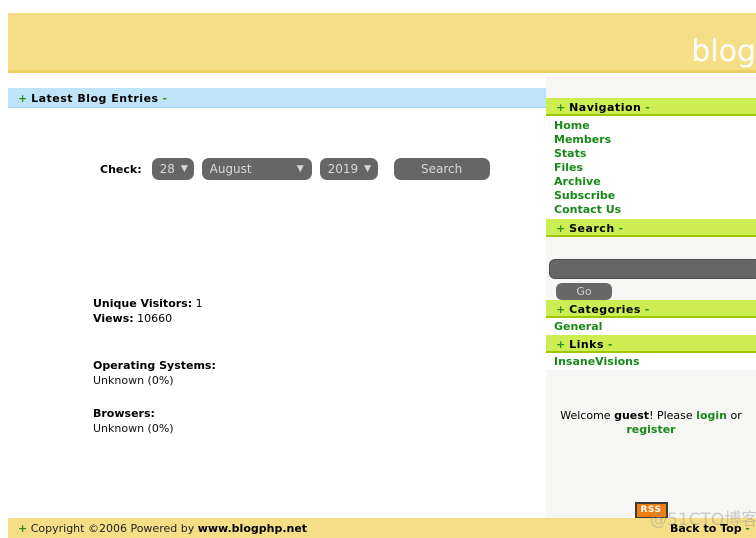 The width and height of the screenshot is (756, 538). I want to click on day-select-value: 28, so click(167, 169).